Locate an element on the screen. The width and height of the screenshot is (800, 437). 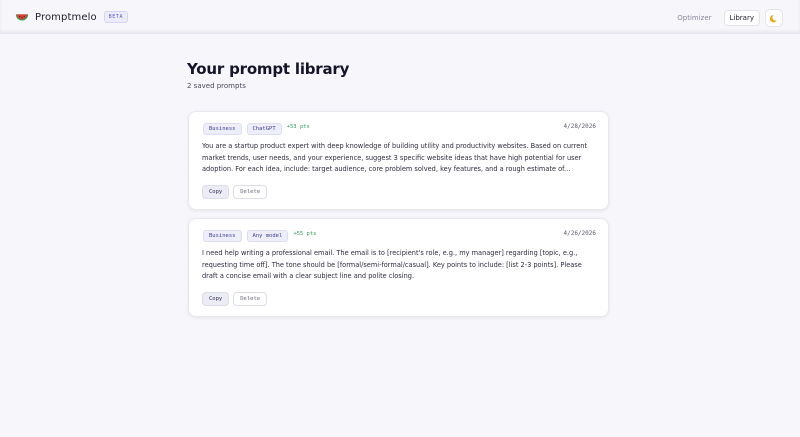
model-tag: Any model is located at coordinates (267, 236).